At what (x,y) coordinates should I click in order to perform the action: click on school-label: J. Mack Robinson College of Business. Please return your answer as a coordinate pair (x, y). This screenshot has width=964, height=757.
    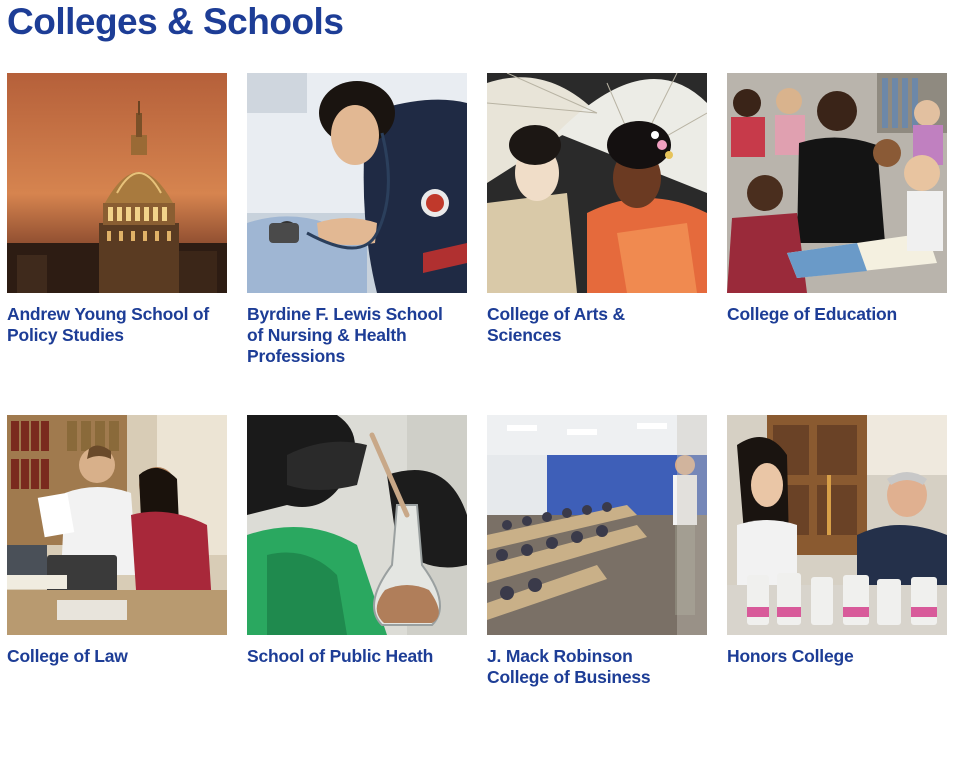
    Looking at the image, I should click on (592, 667).